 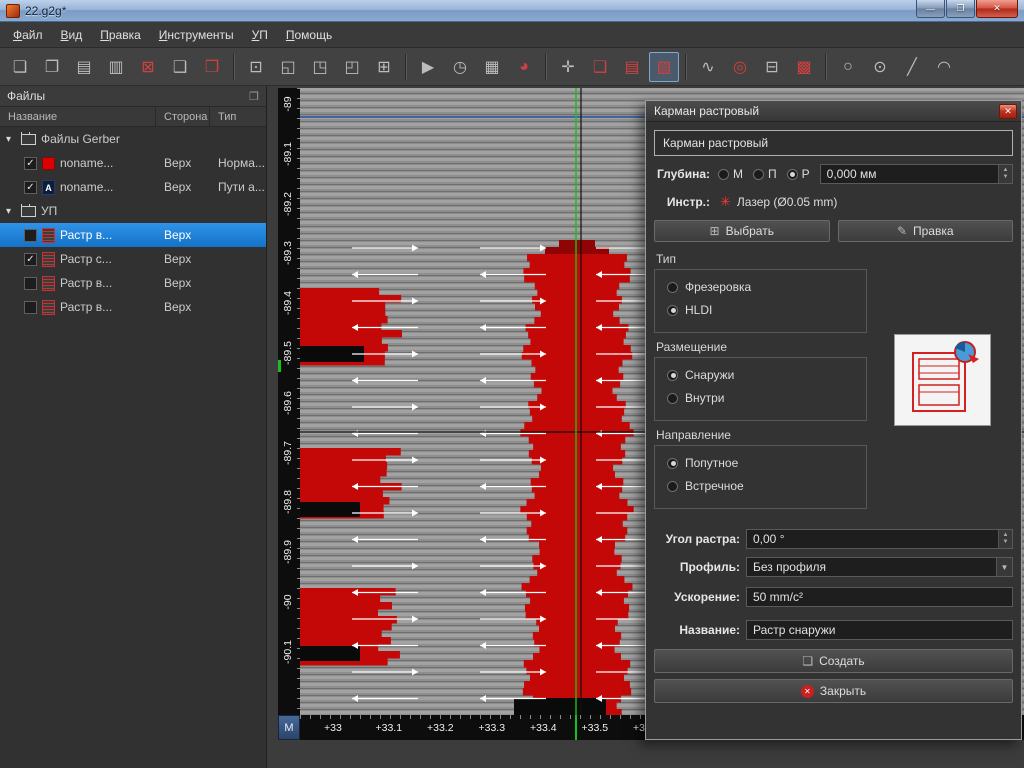 I want to click on spline-tool-icon: ∿, so click(x=708, y=67).